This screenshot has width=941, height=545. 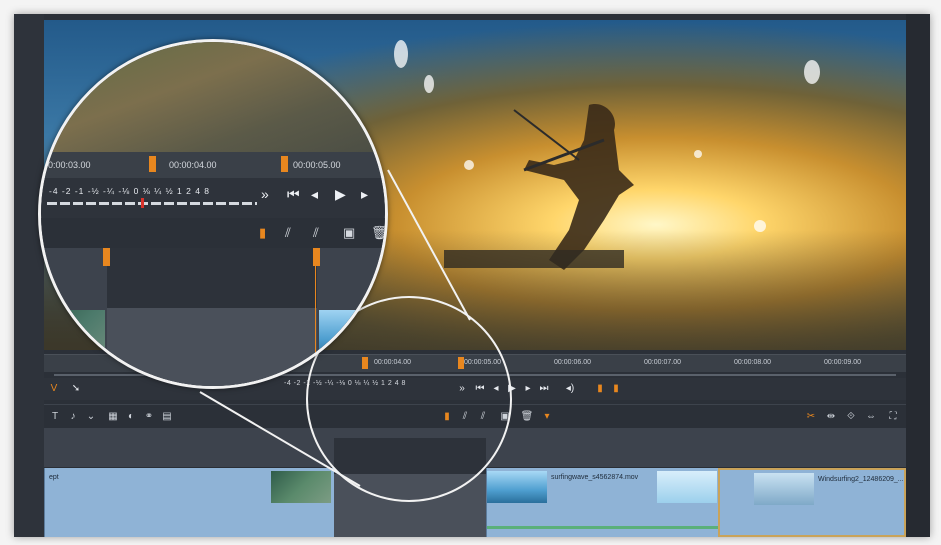 What do you see at coordinates (315, 194) in the screenshot?
I see `step-back-icon: ◂` at bounding box center [315, 194].